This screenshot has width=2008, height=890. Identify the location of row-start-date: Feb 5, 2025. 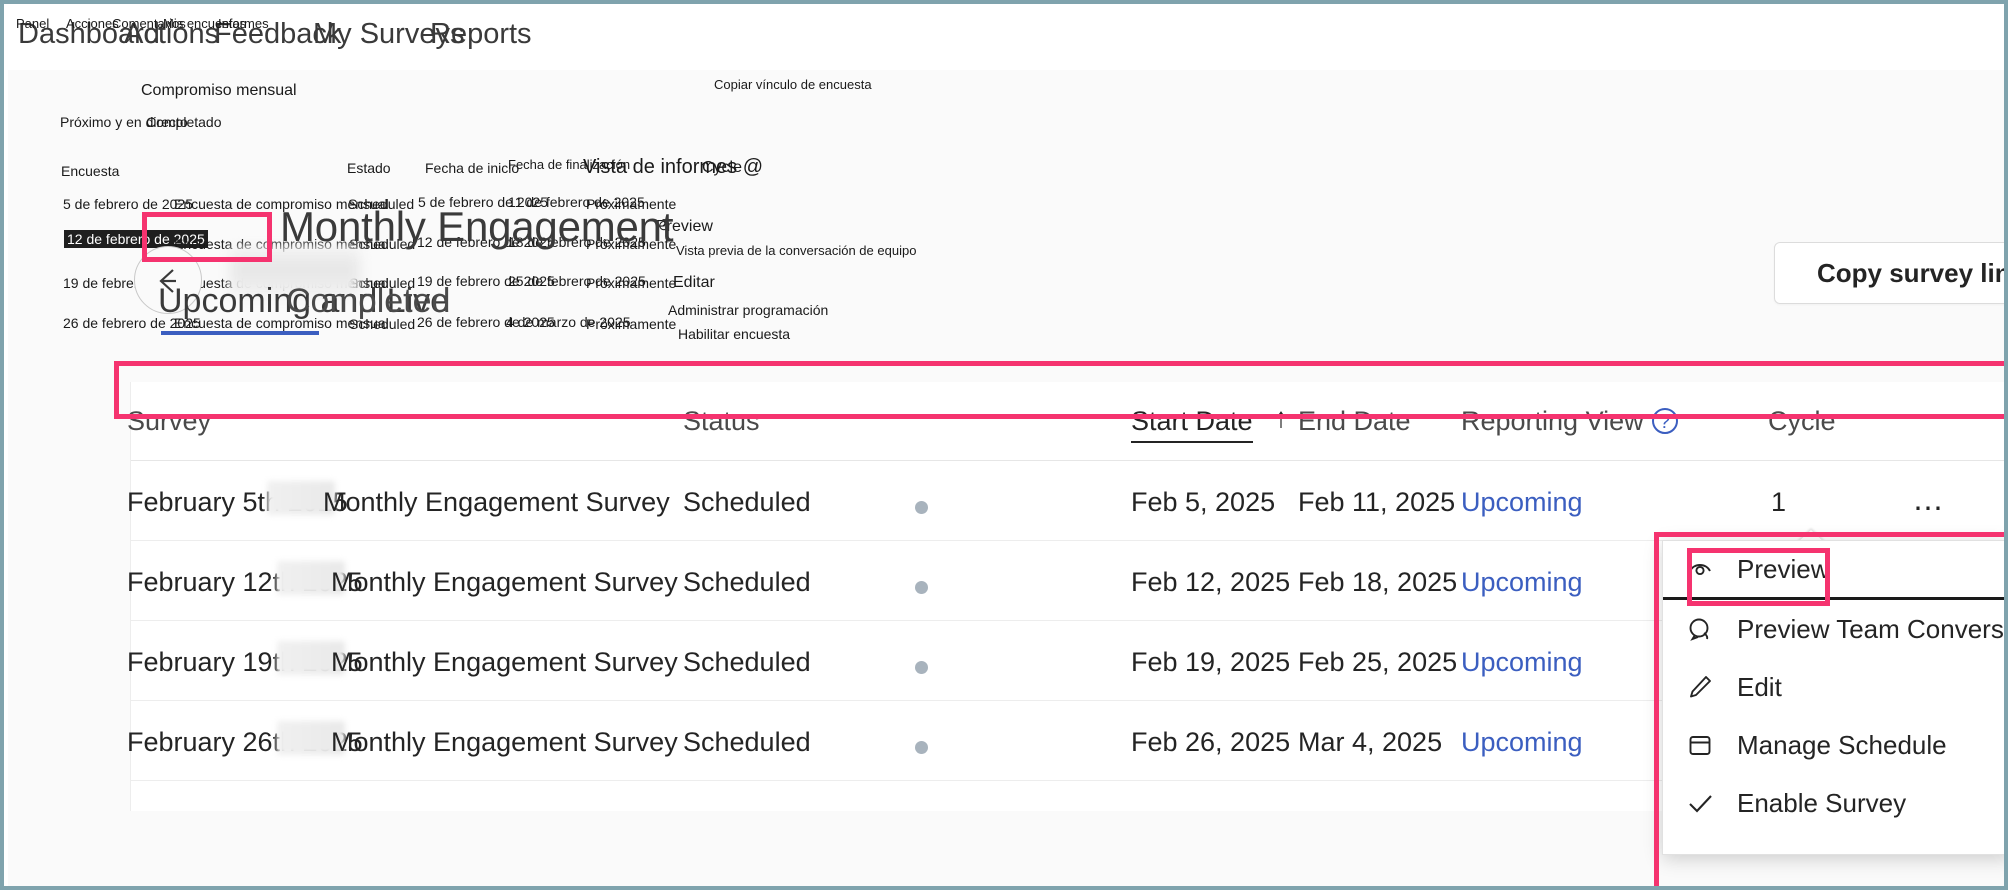
(1203, 502).